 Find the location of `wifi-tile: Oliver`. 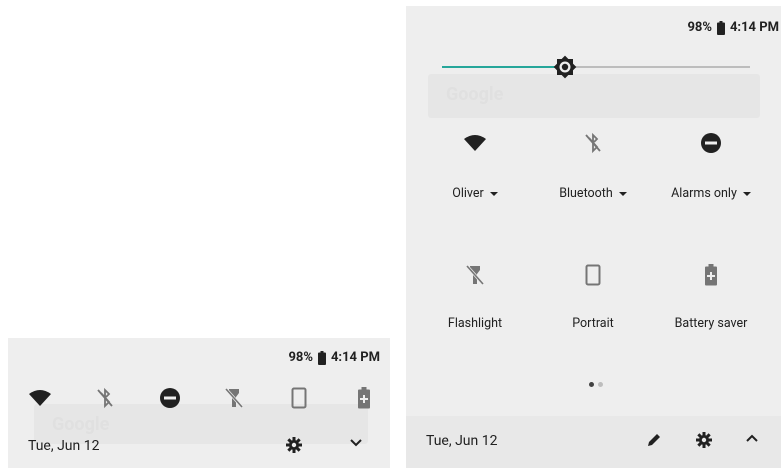

wifi-tile: Oliver is located at coordinates (475, 164).